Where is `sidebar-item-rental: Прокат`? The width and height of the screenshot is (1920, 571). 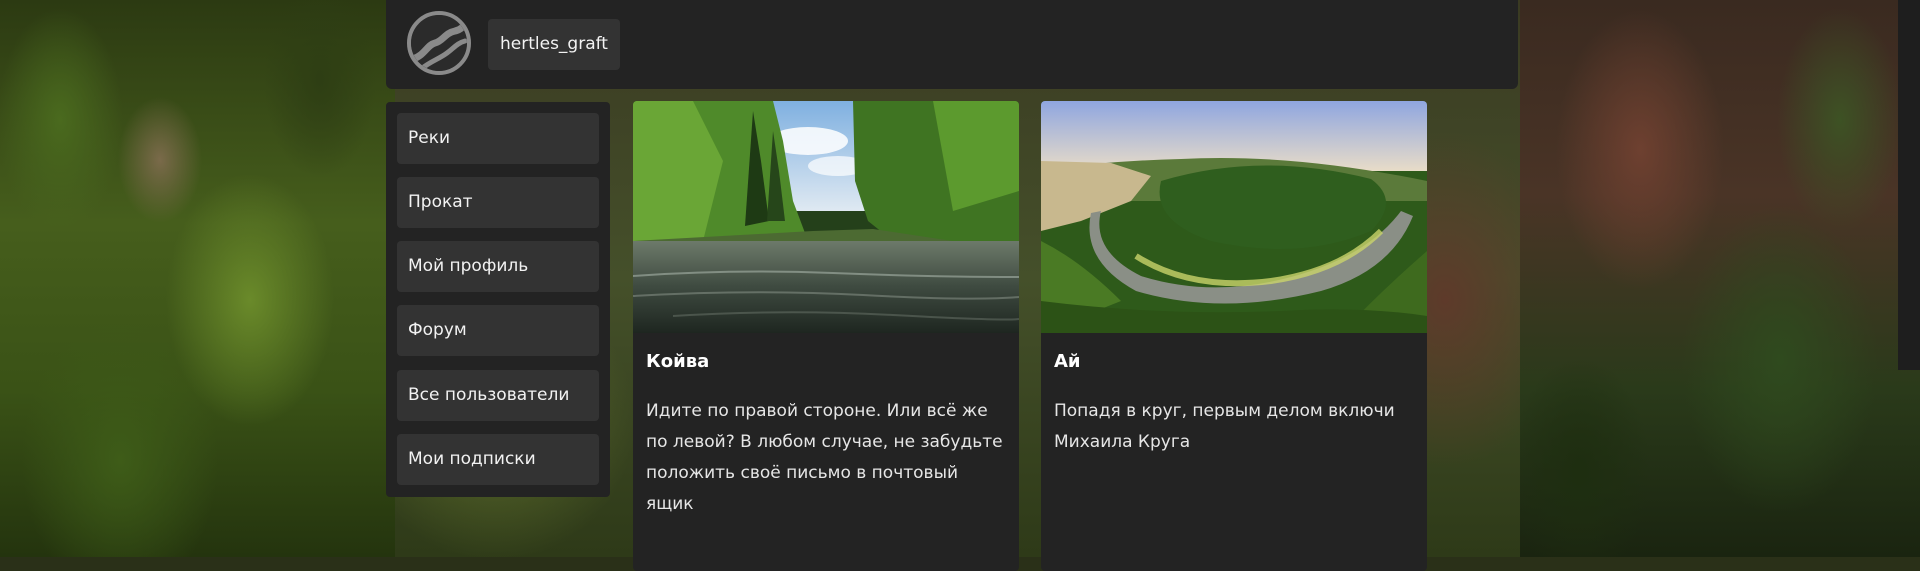 sidebar-item-rental: Прокат is located at coordinates (498, 202).